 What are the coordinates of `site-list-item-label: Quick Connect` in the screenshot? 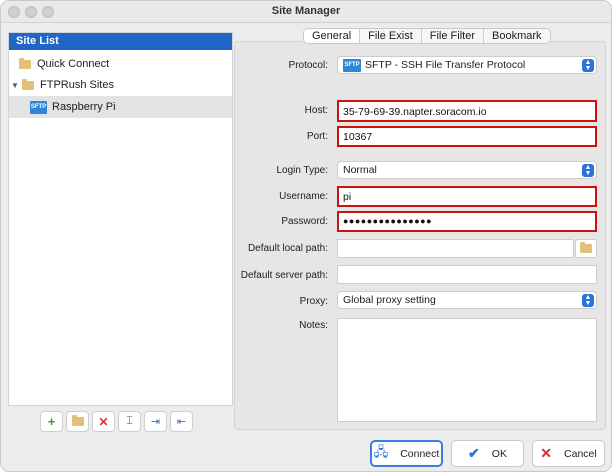 It's located at (73, 64).